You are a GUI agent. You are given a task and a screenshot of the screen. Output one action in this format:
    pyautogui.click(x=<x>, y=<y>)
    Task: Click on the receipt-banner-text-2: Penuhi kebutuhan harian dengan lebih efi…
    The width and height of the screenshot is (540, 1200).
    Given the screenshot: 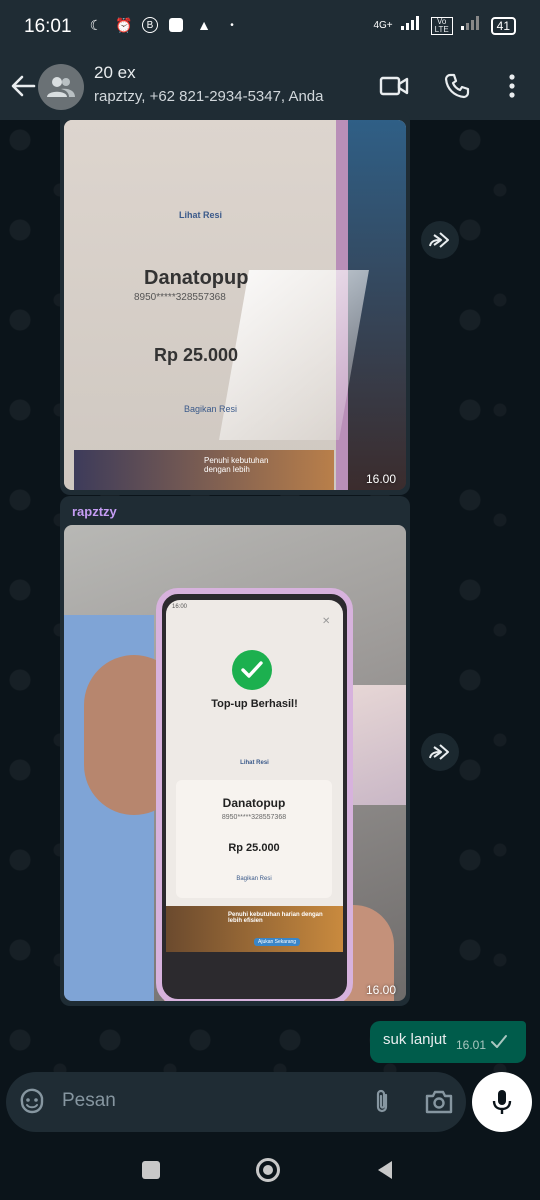 What is the action you would take?
    pyautogui.click(x=275, y=918)
    